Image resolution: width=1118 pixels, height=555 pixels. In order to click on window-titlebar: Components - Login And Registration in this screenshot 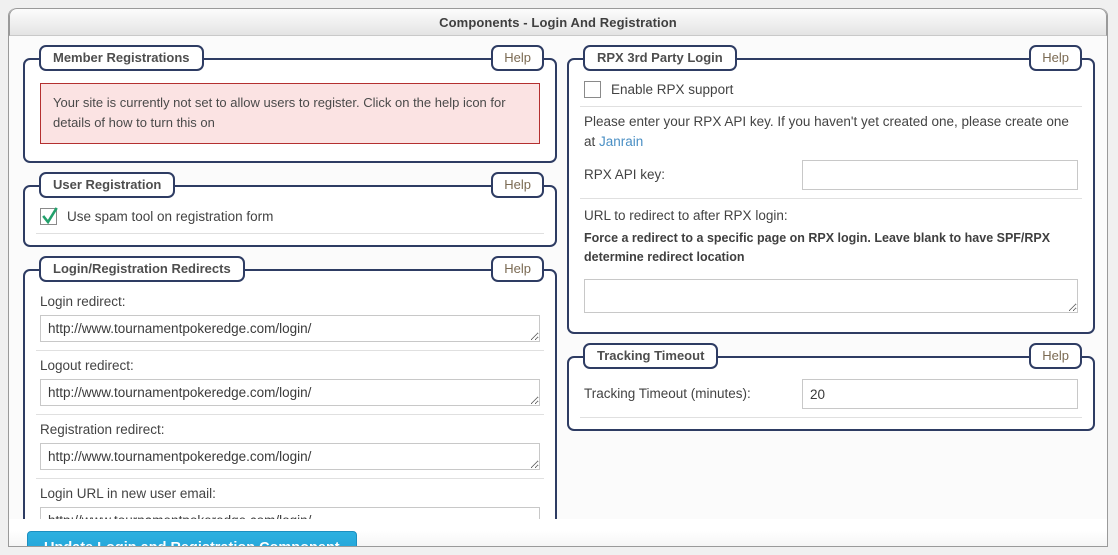, I will do `click(558, 22)`.